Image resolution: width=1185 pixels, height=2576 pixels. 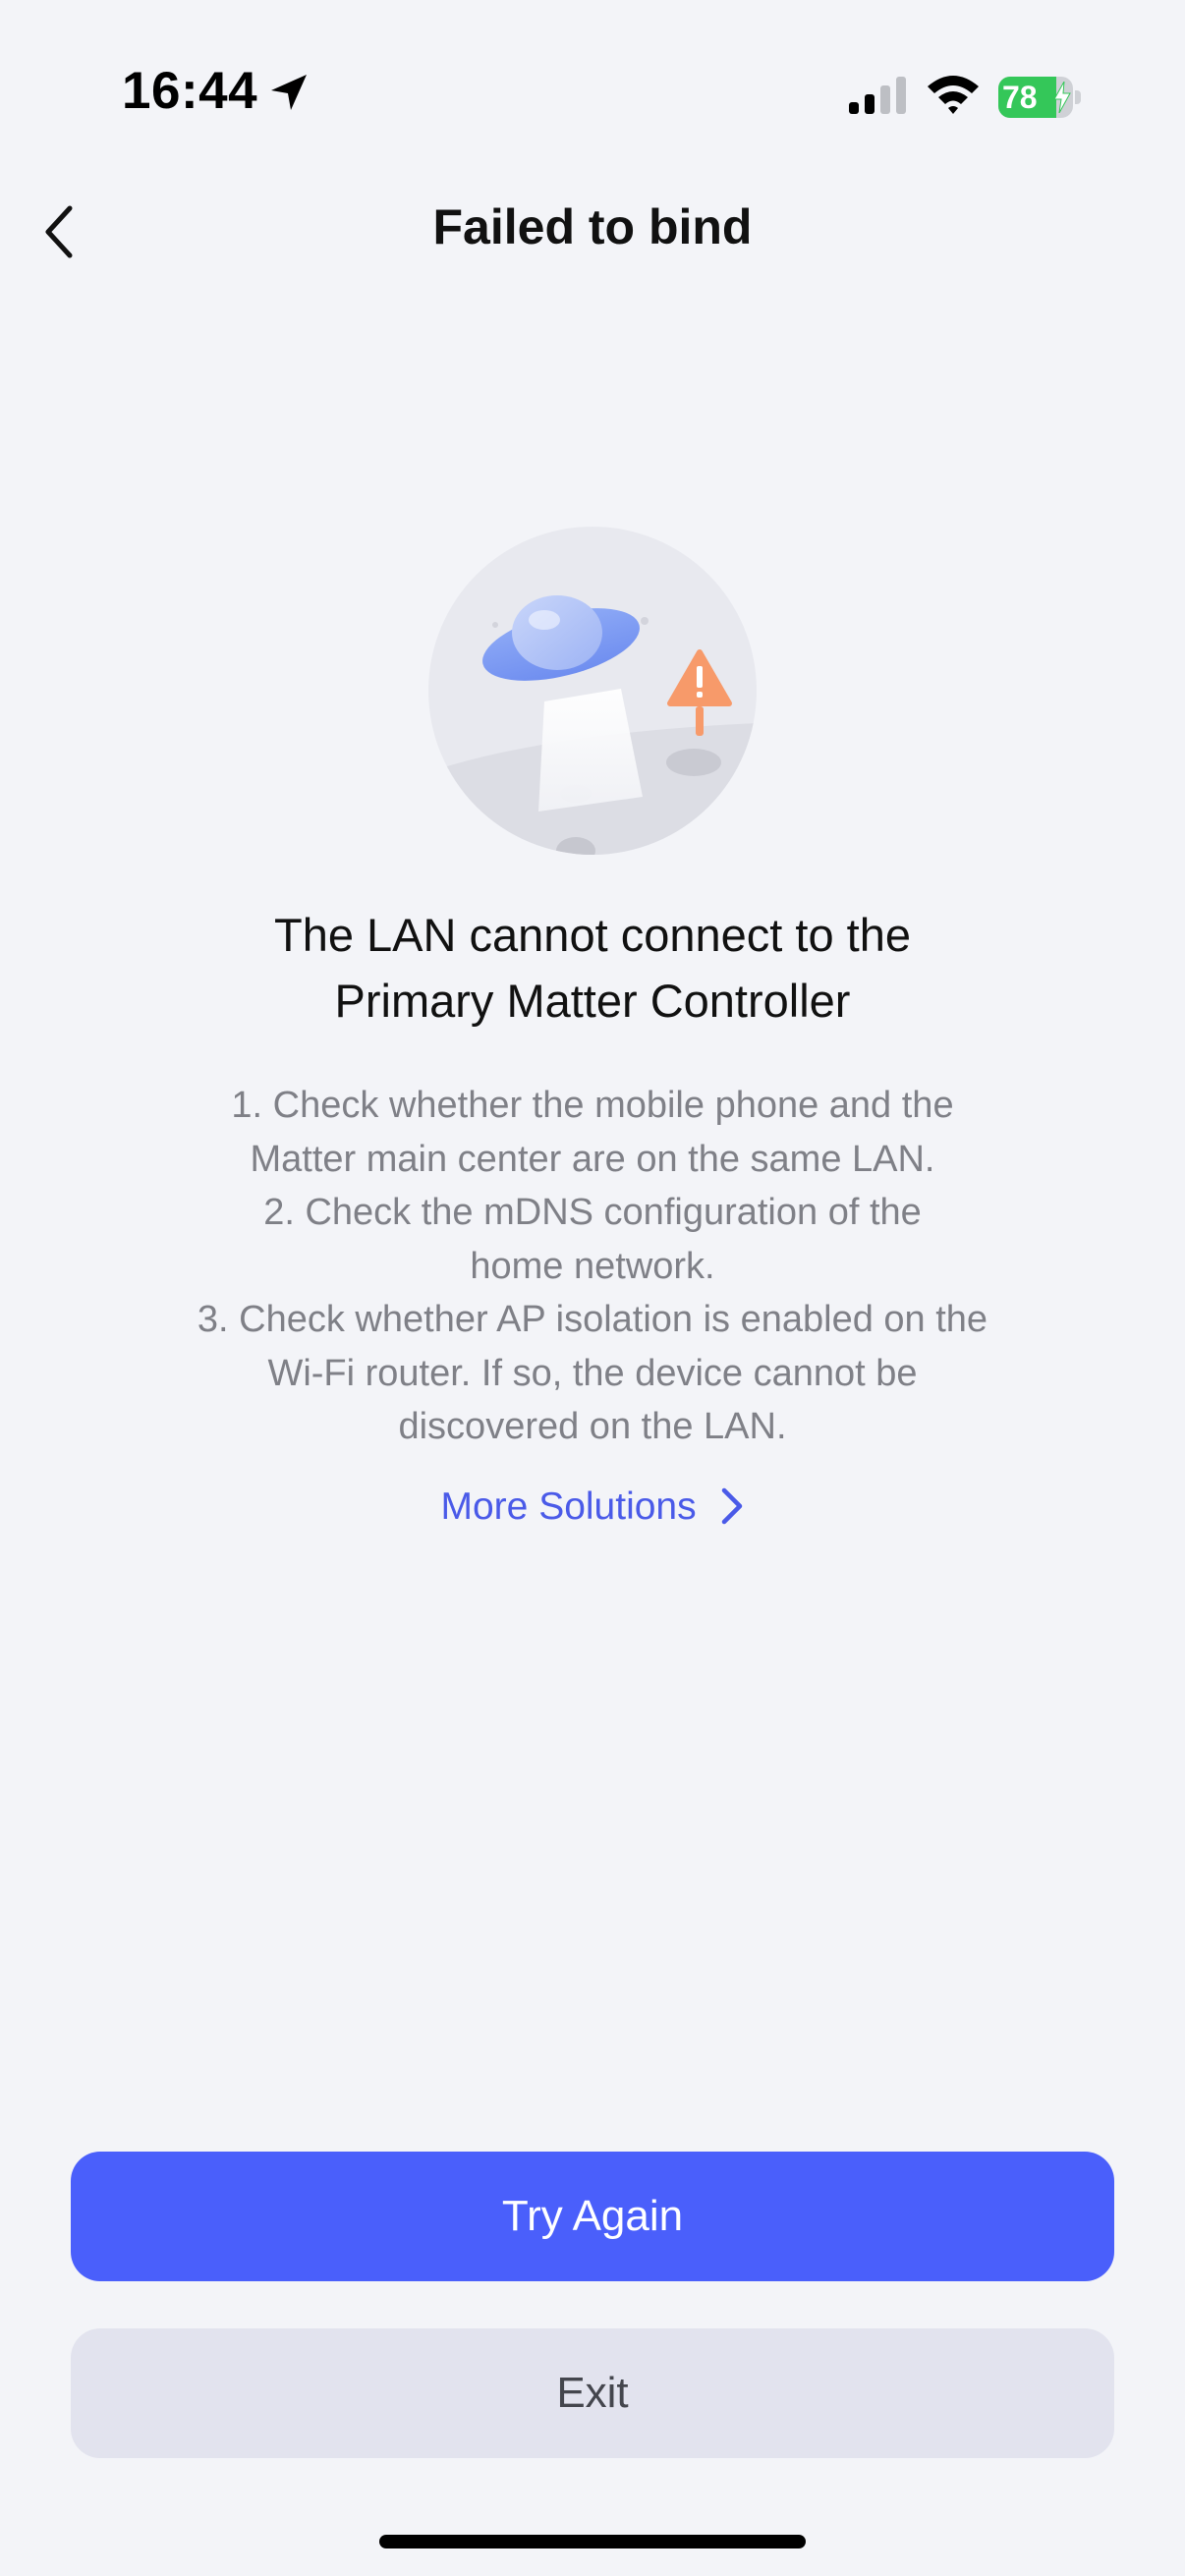 What do you see at coordinates (592, 1212) in the screenshot?
I see `tip-line: 2. Check the mDNS configuration of the` at bounding box center [592, 1212].